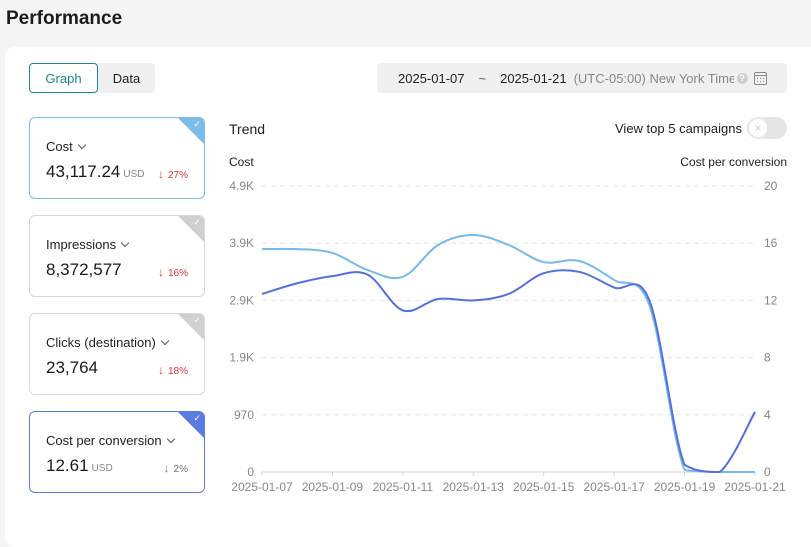 This screenshot has height=547, width=811. I want to click on y-left-tick-label: 4.9K, so click(241, 186).